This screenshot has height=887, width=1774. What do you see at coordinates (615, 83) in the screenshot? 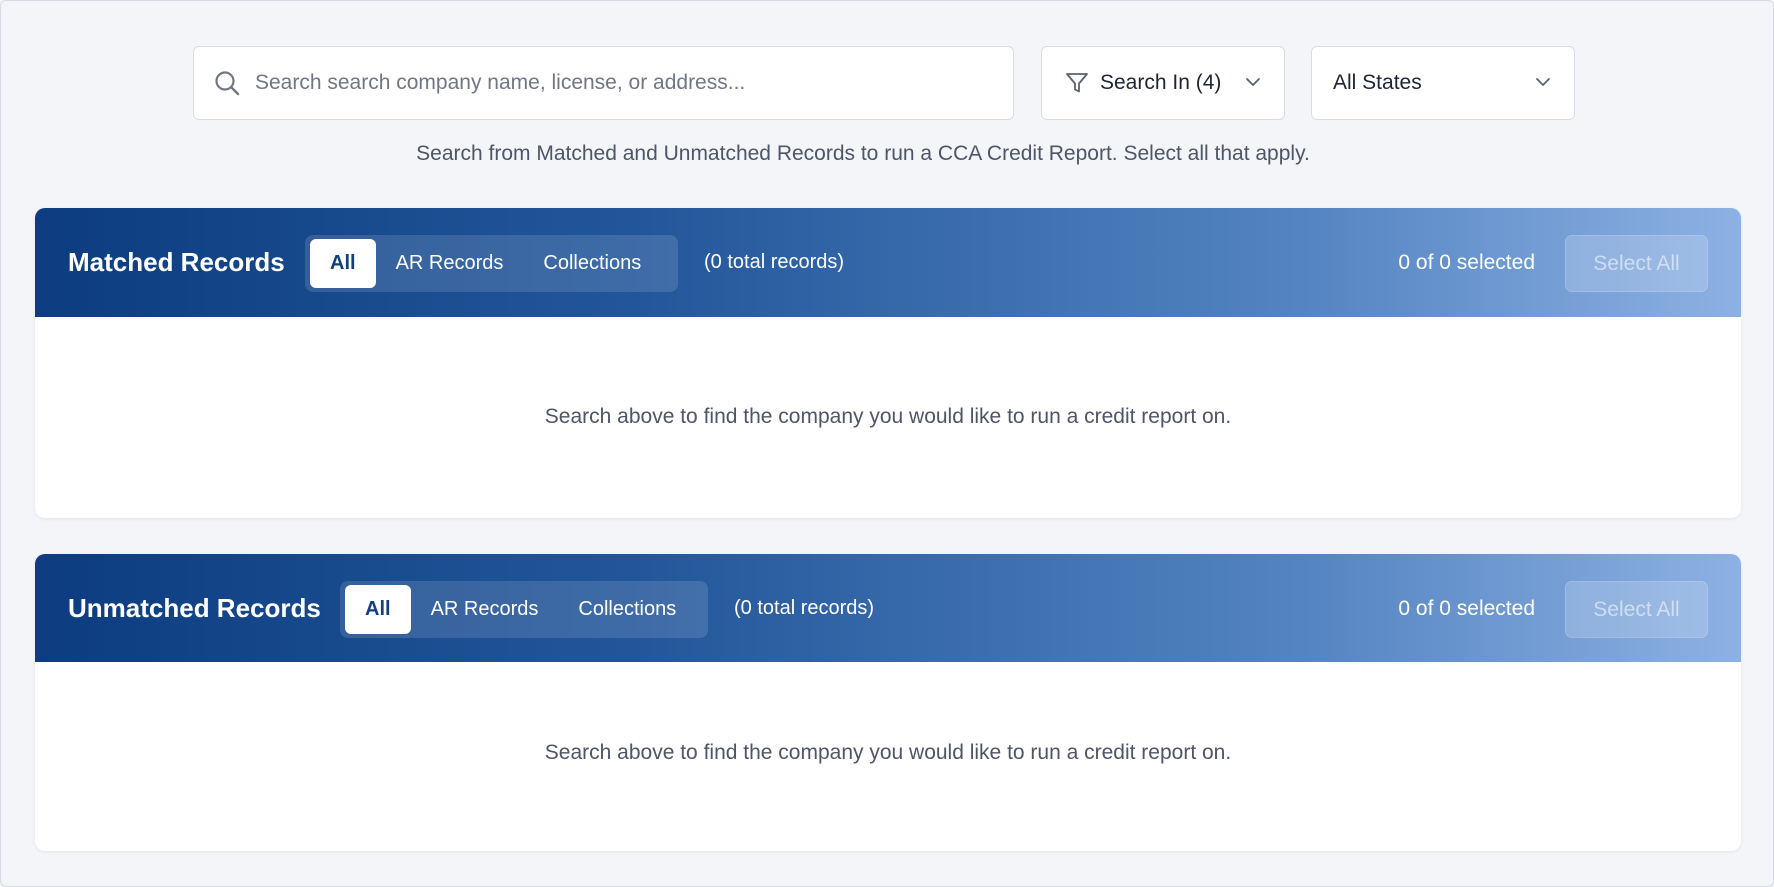
I see `search-input` at bounding box center [615, 83].